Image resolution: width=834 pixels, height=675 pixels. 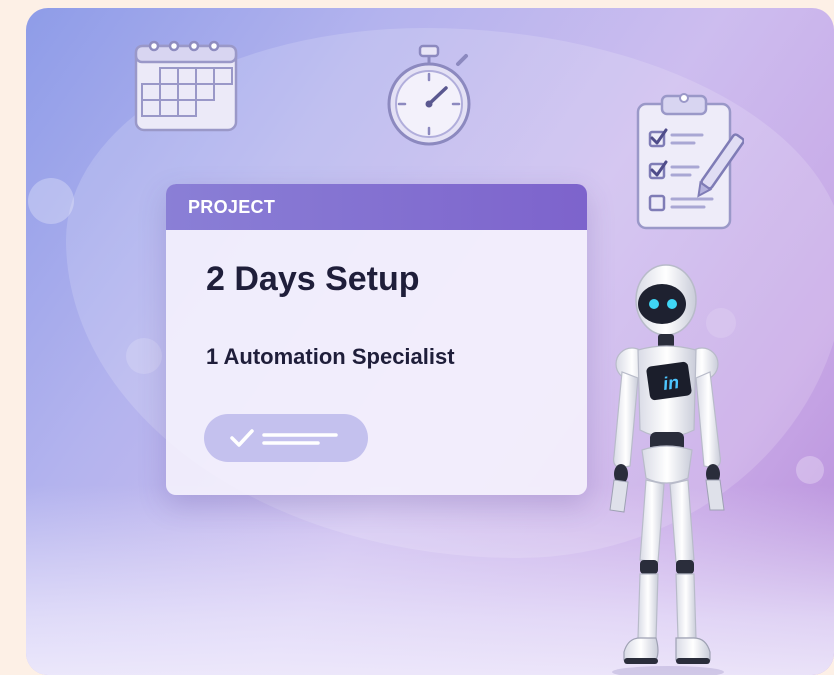 I want to click on check-icon, so click(x=284, y=438).